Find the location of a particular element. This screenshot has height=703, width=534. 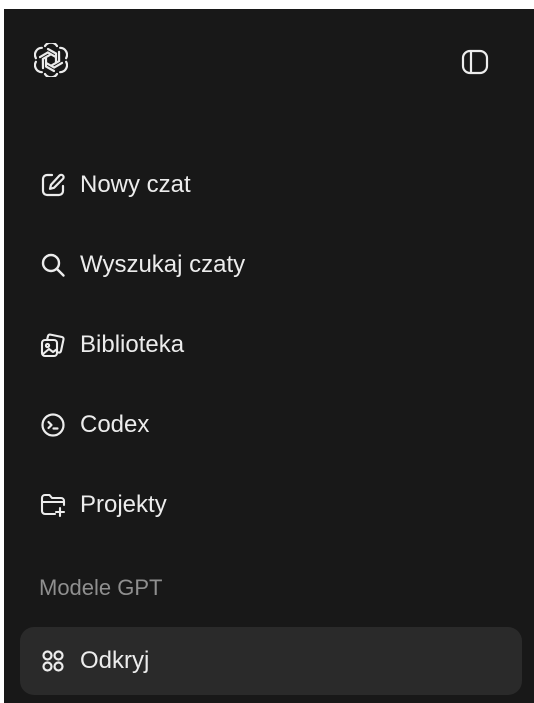

edit-icon is located at coordinates (53, 185).